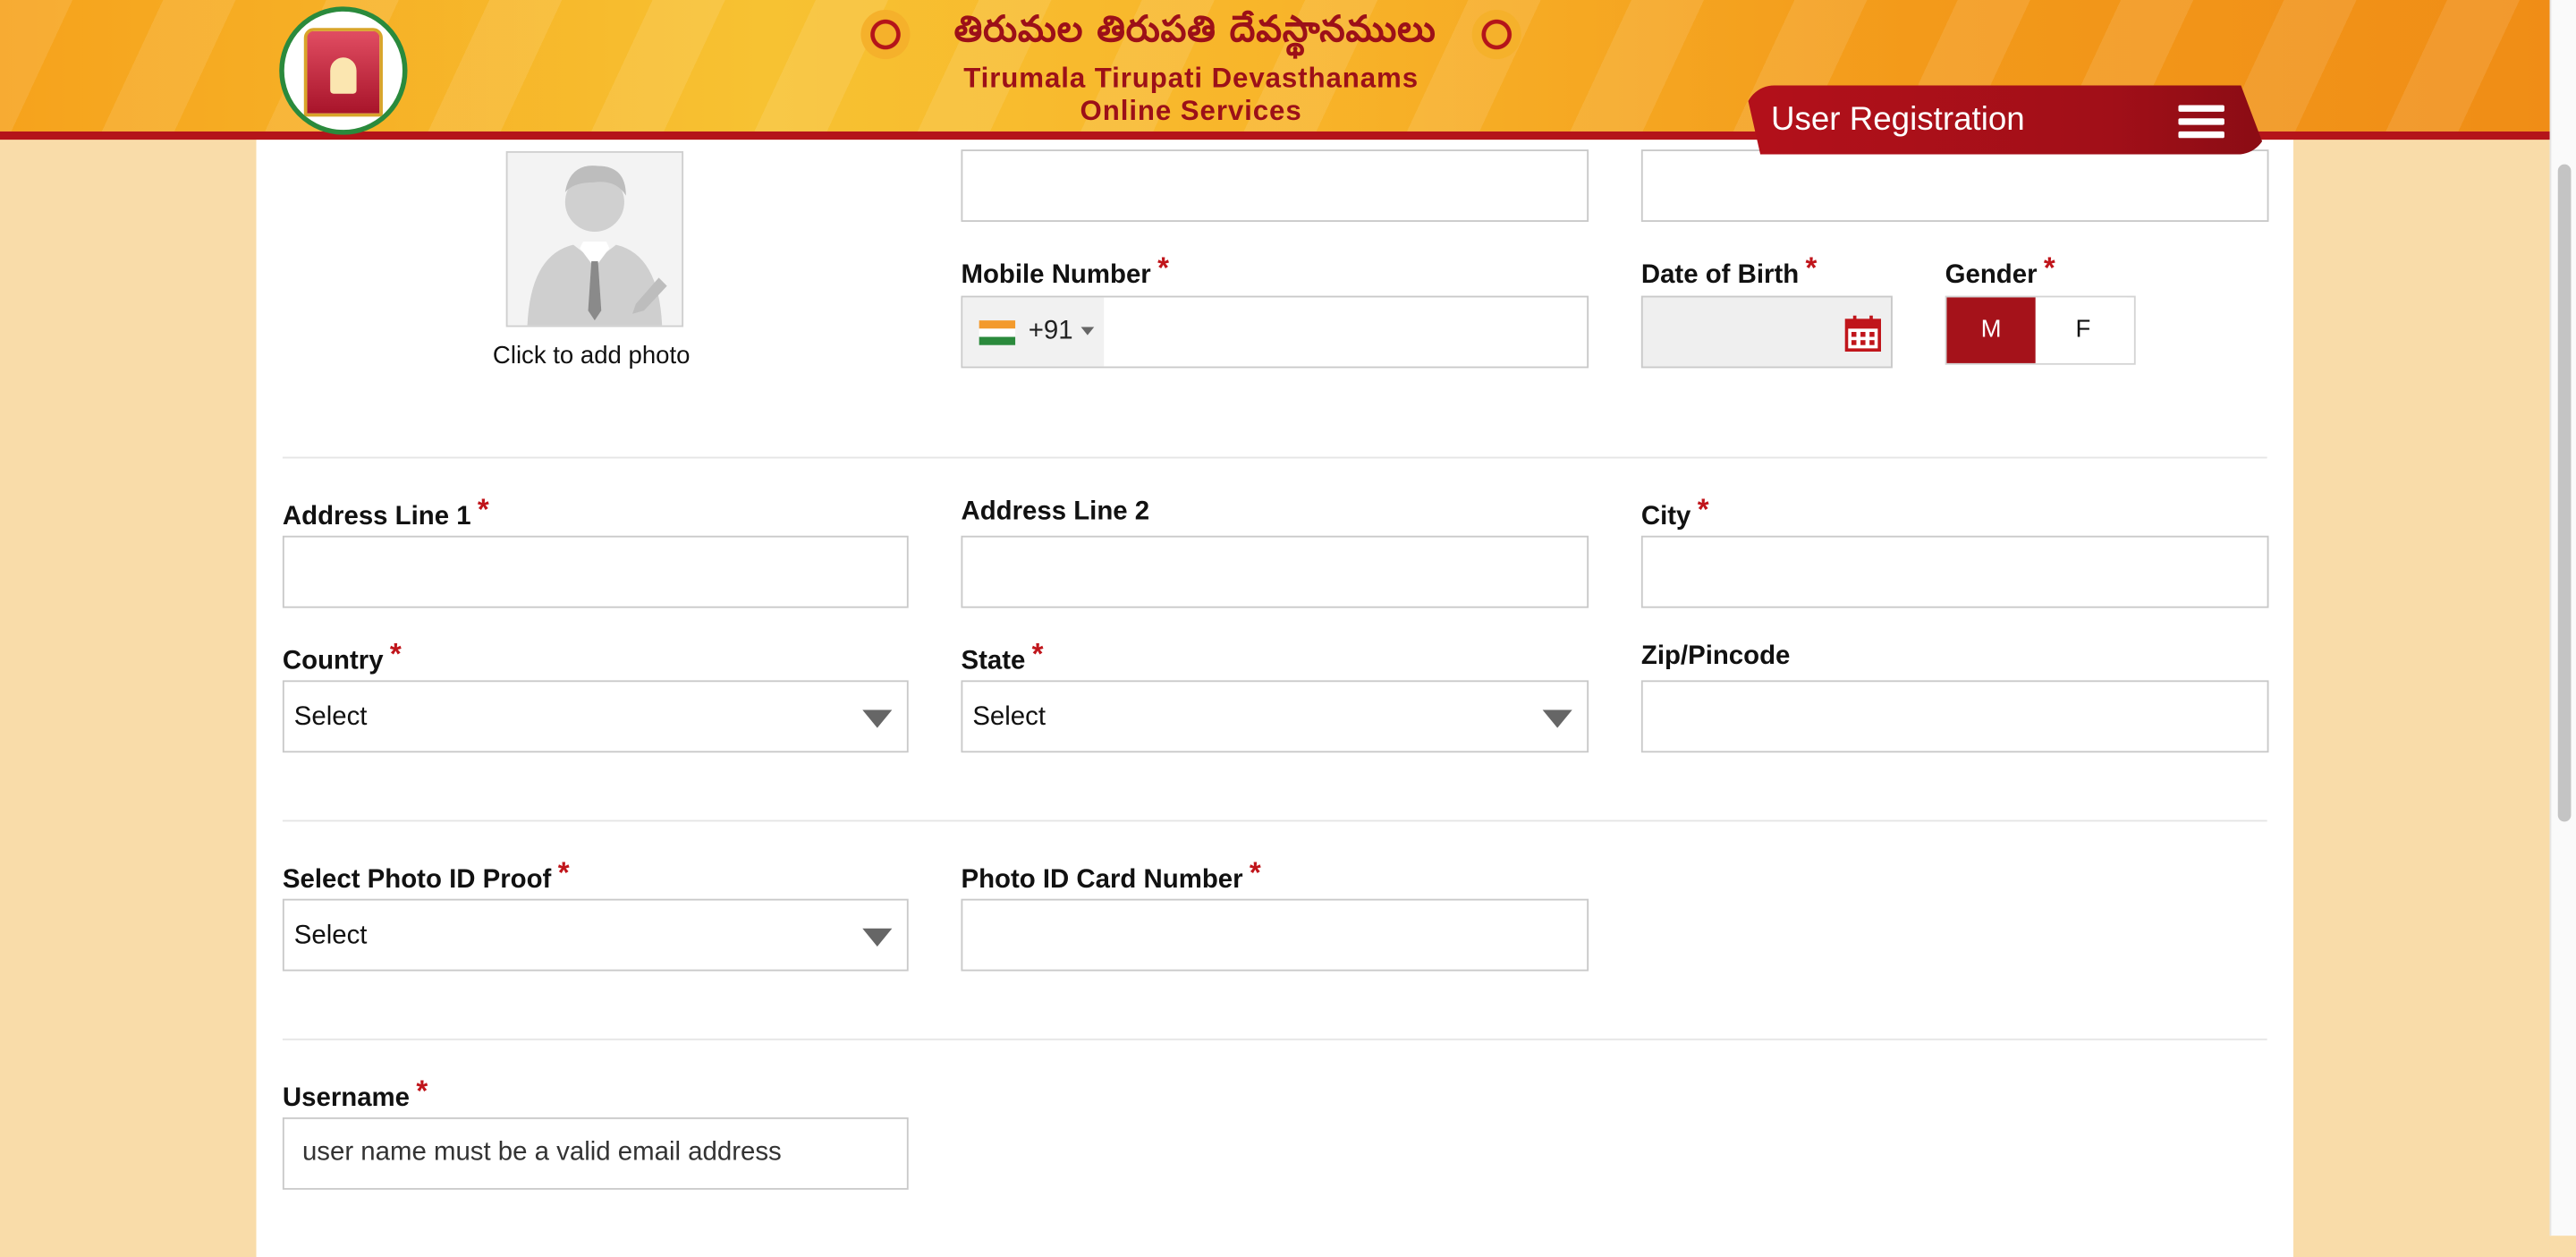 This screenshot has height=1257, width=2576. I want to click on gender-male-button: M, so click(1991, 330).